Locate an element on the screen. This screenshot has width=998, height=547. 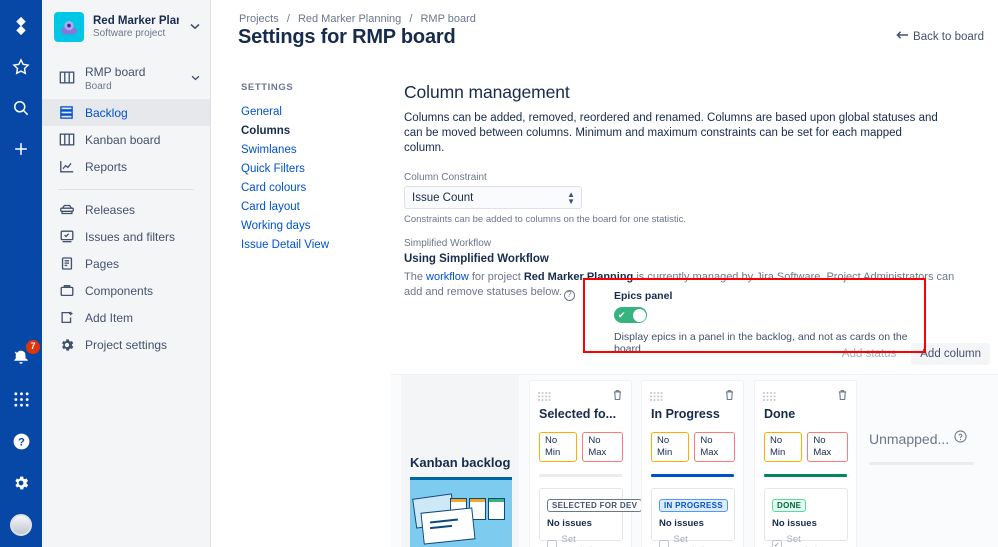
settings-link-working-days: Working days is located at coordinates (301, 225).